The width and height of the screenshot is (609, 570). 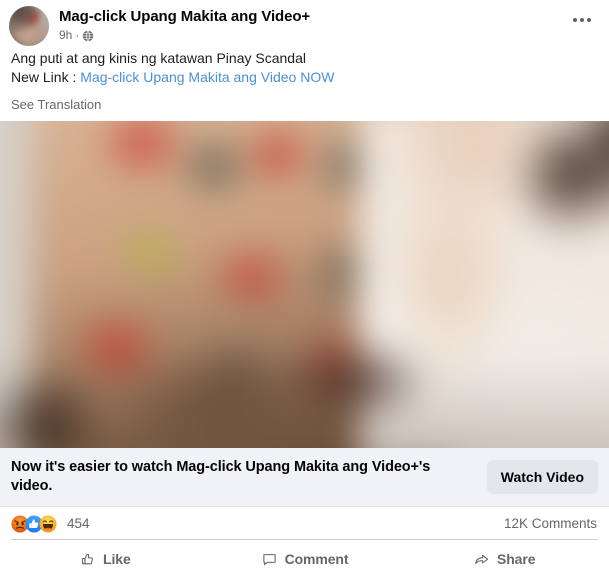 What do you see at coordinates (78, 523) in the screenshot?
I see `reaction-count: 454` at bounding box center [78, 523].